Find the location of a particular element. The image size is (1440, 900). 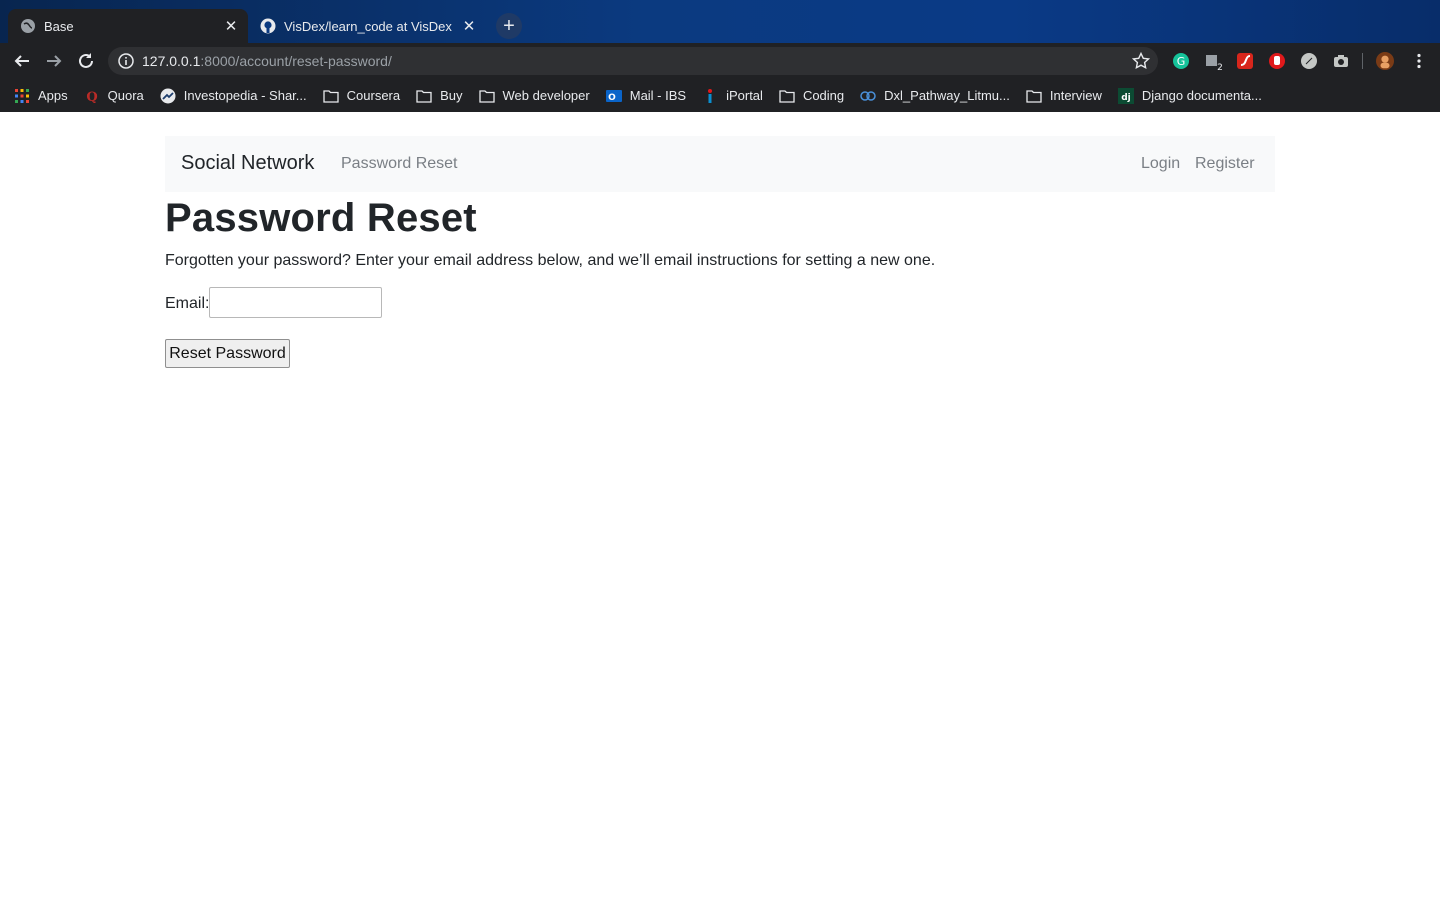

camera-icon is located at coordinates (1341, 61).